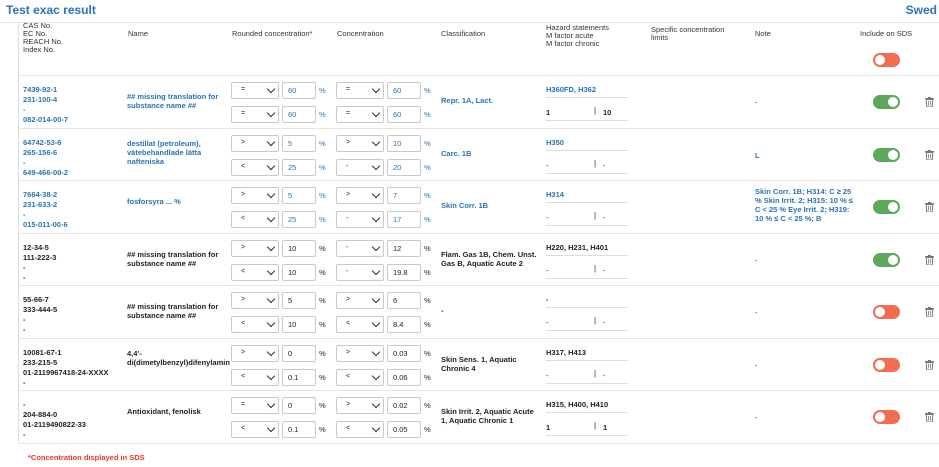 The height and width of the screenshot is (467, 939). What do you see at coordinates (404, 248) in the screenshot?
I see `concentration-lower-value-input: 12` at bounding box center [404, 248].